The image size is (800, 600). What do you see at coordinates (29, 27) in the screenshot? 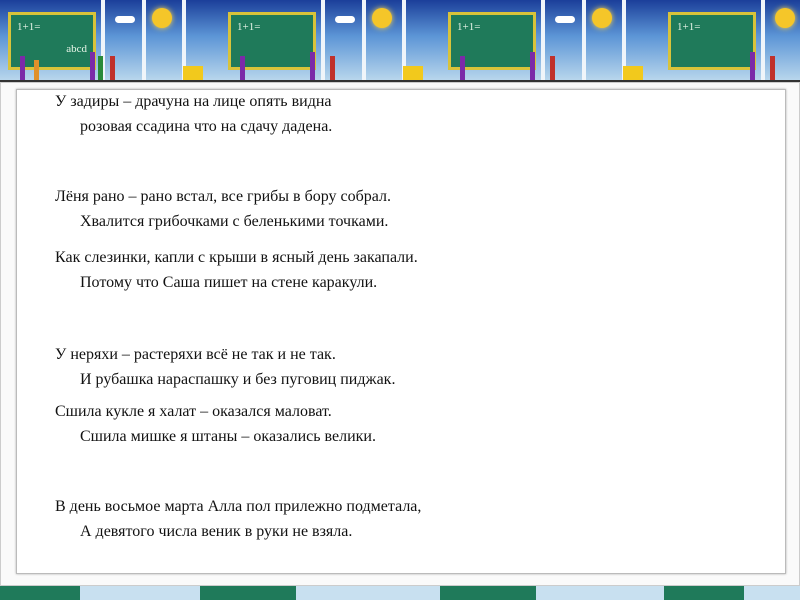
I see `board-text: 1+1=` at bounding box center [29, 27].